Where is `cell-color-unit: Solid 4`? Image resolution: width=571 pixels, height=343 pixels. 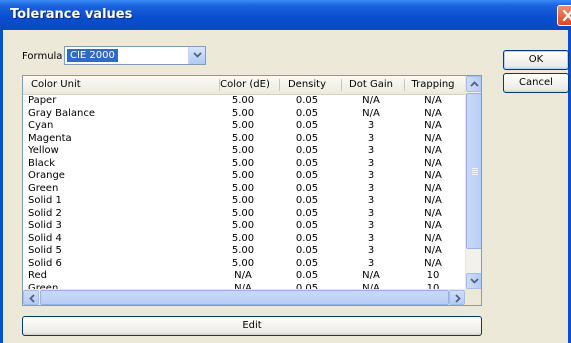
cell-color-unit: Solid 4 is located at coordinates (45, 238).